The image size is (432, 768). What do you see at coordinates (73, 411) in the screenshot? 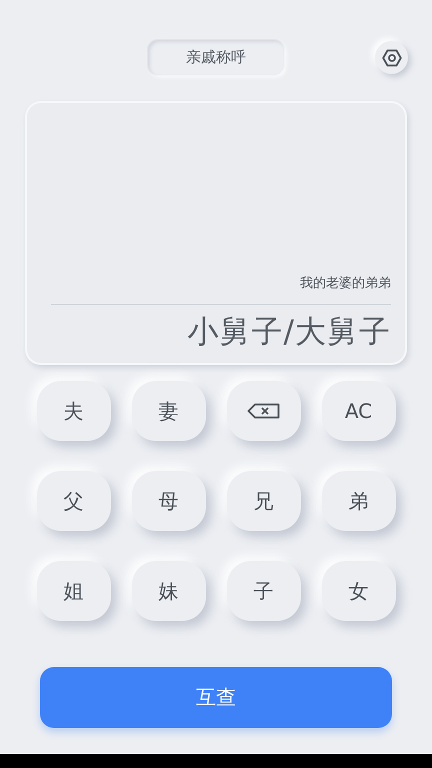
I see `keypad-key: 夫` at bounding box center [73, 411].